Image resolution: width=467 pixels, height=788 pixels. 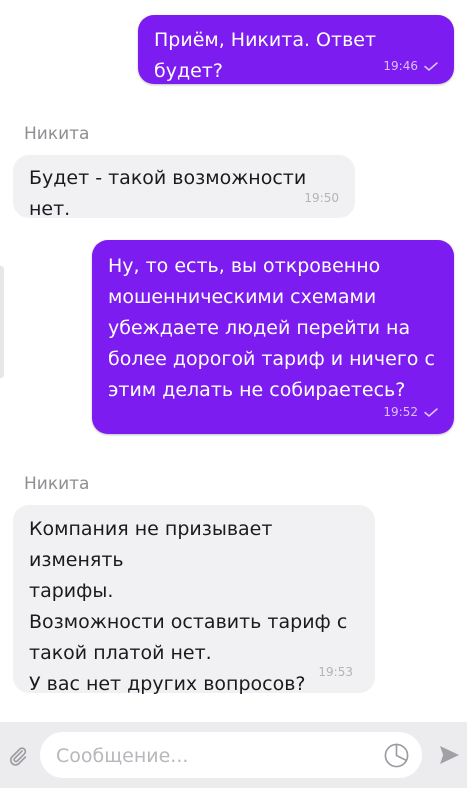 I want to click on message-time: 19:50, so click(x=321, y=198).